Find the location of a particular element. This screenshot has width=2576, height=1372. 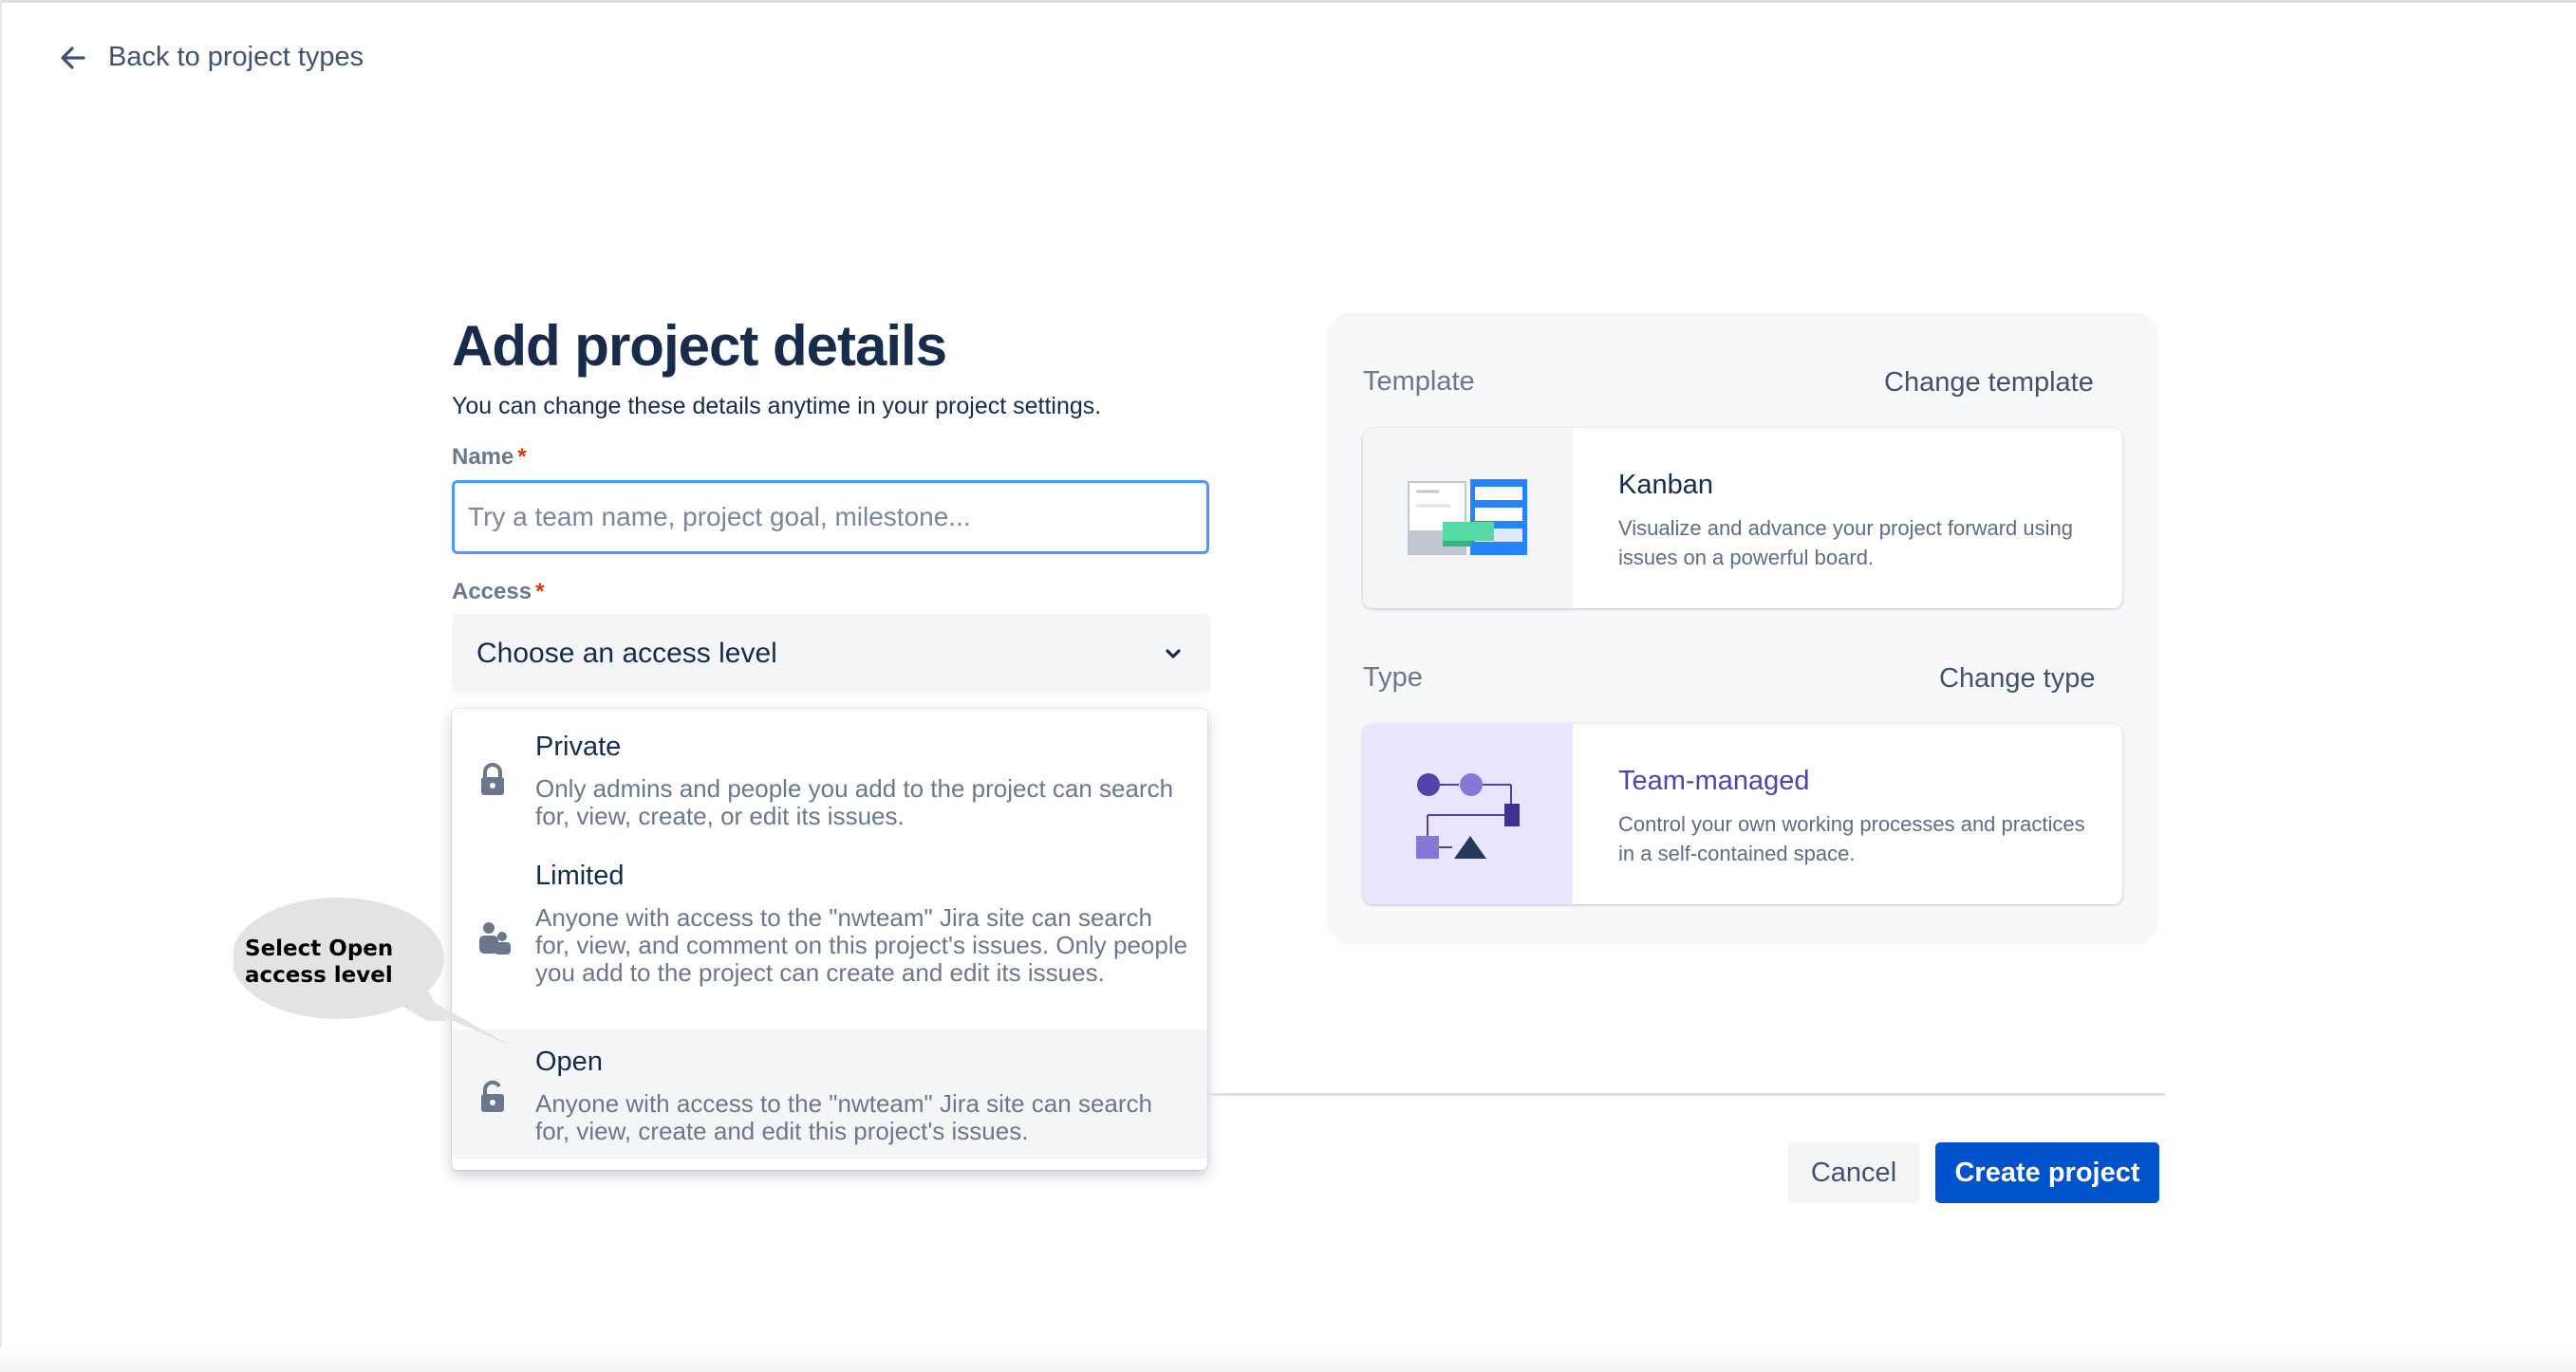

create-project-button: Create project is located at coordinates (2047, 1172).